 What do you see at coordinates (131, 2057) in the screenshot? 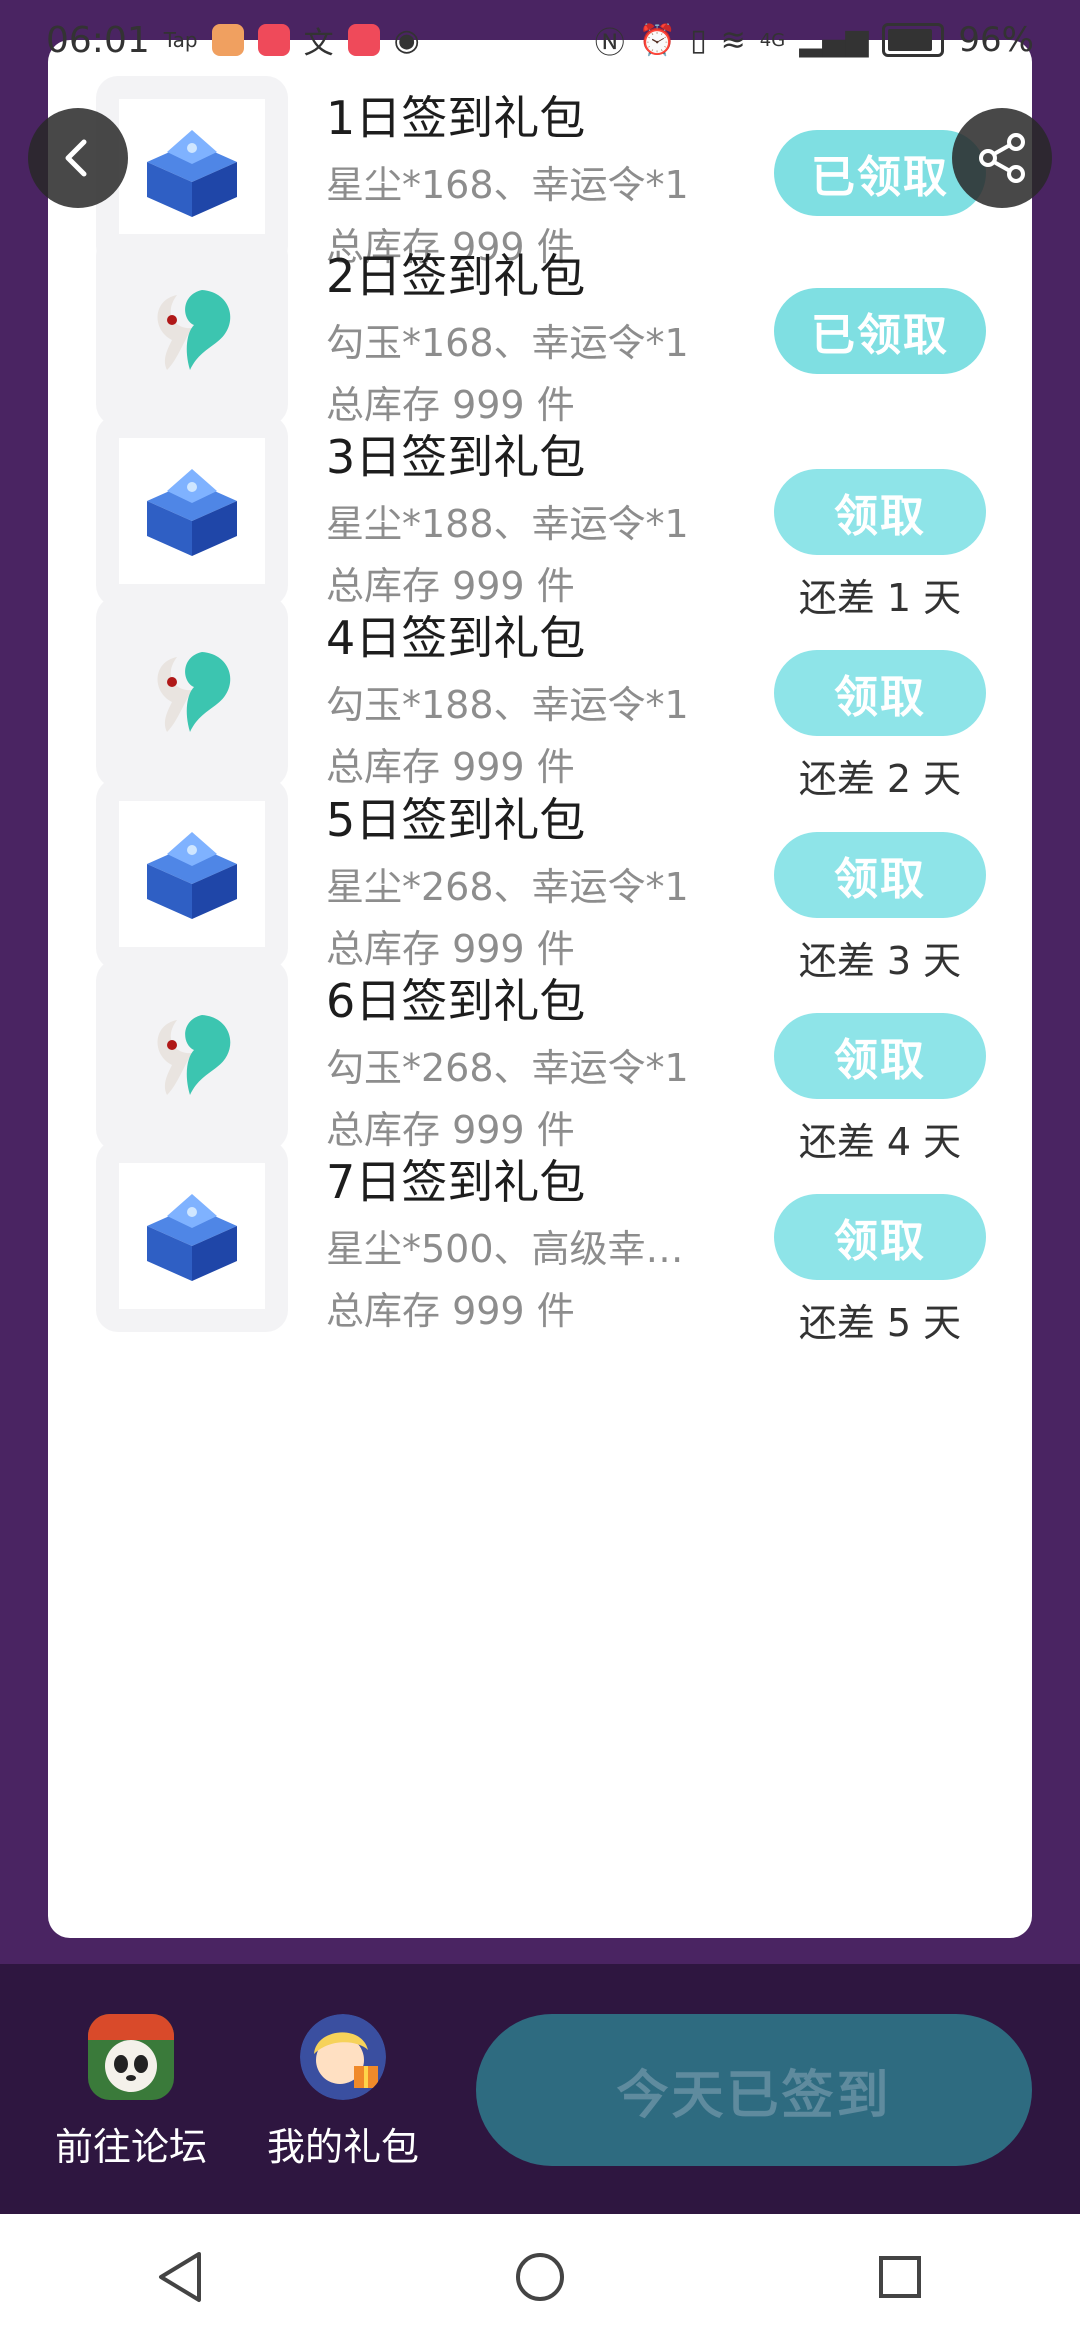
I see `forum-game-icon` at bounding box center [131, 2057].